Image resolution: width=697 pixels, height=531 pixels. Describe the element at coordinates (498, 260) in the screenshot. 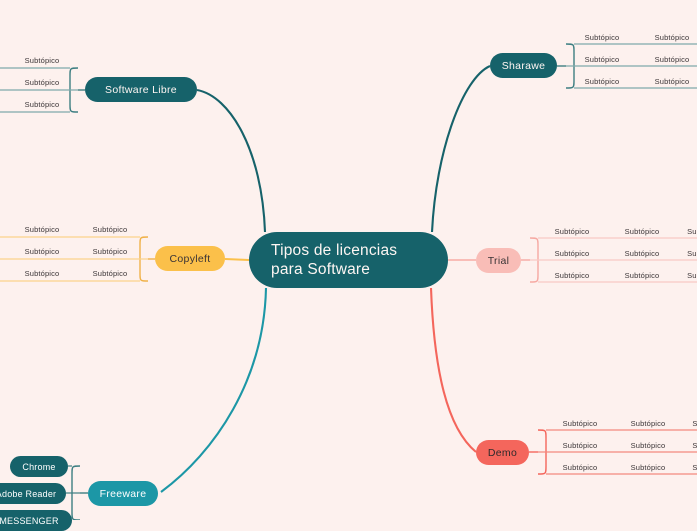

I see `branch-trial: Trial` at that location.